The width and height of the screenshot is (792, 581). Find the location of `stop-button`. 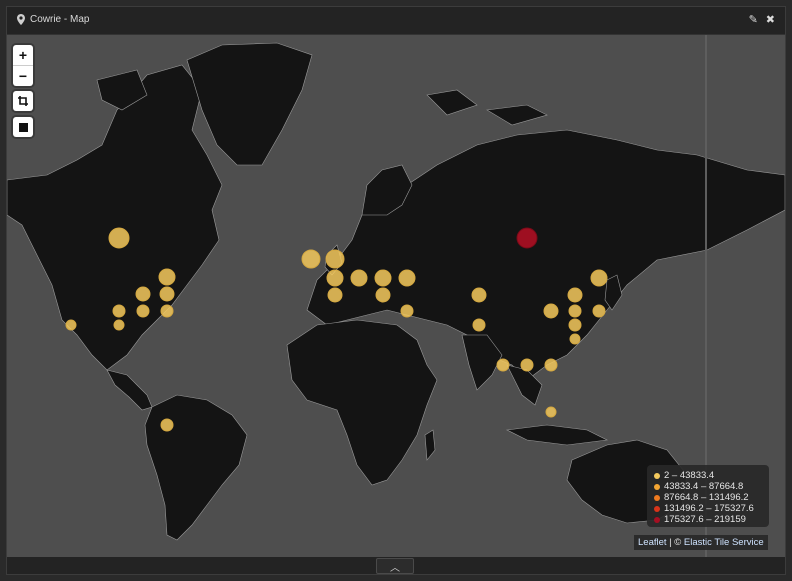

stop-button is located at coordinates (23, 127).